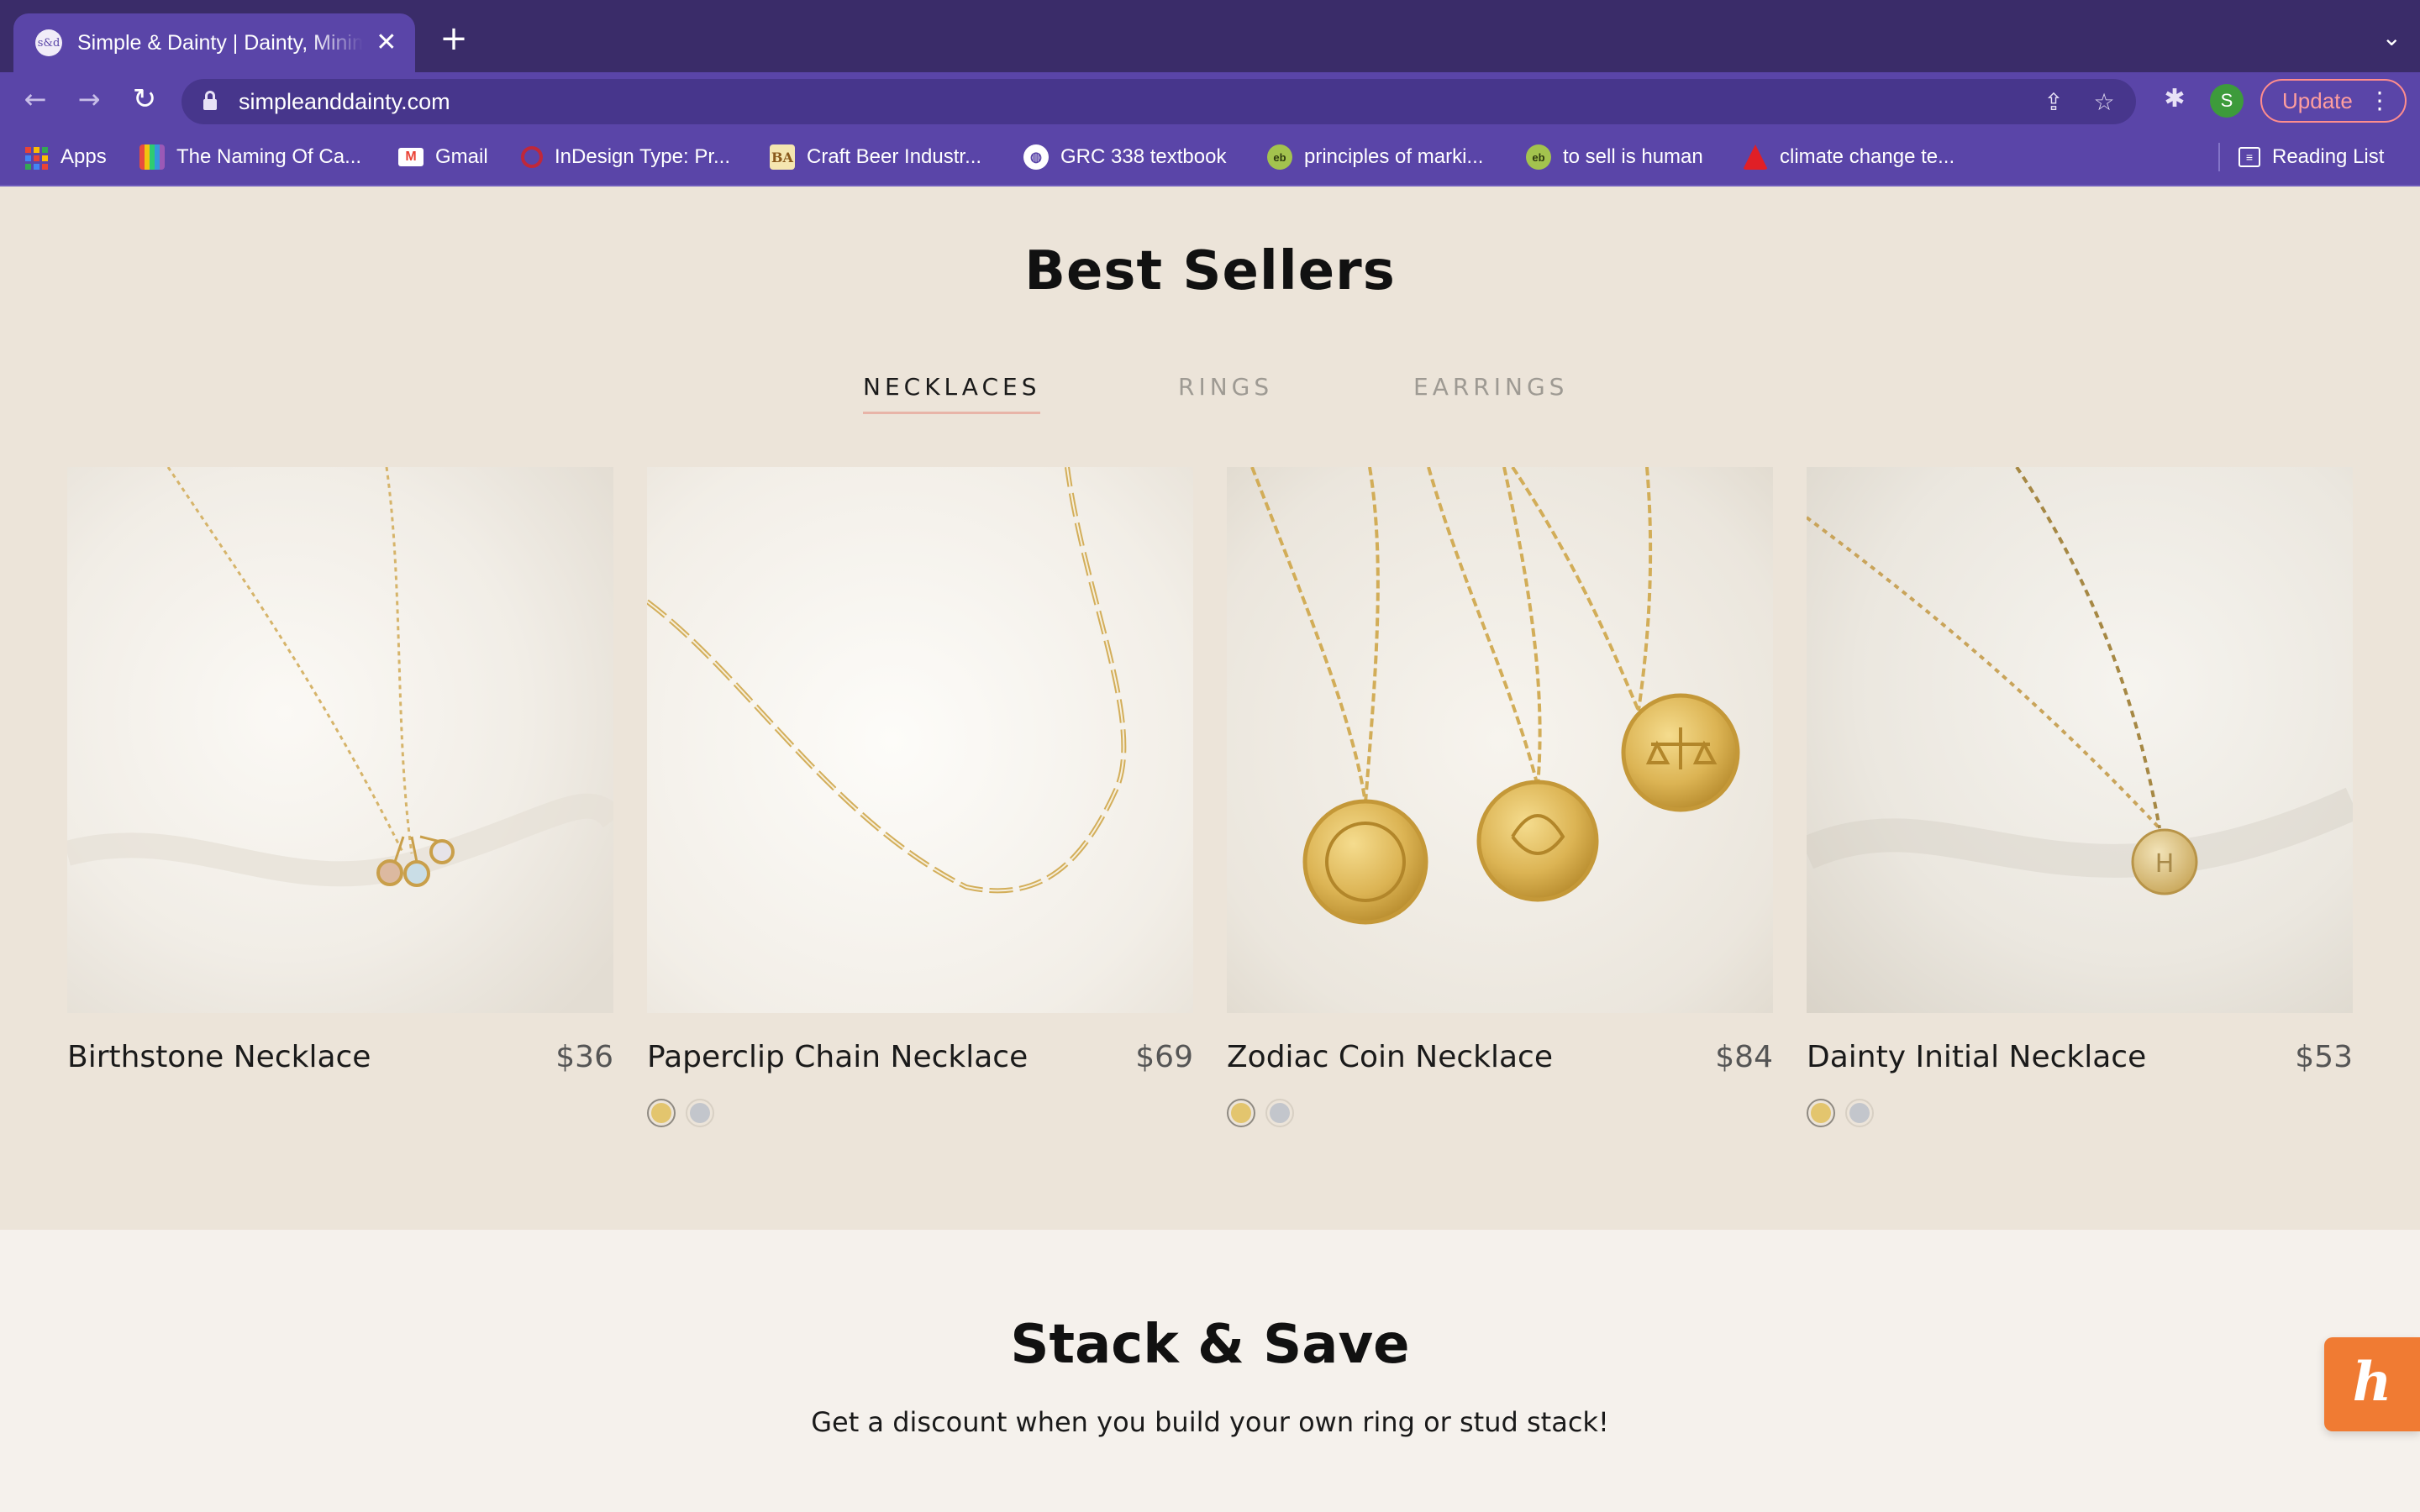 The image size is (2420, 1512). I want to click on tab-earrings: EARRINGS, so click(1490, 387).